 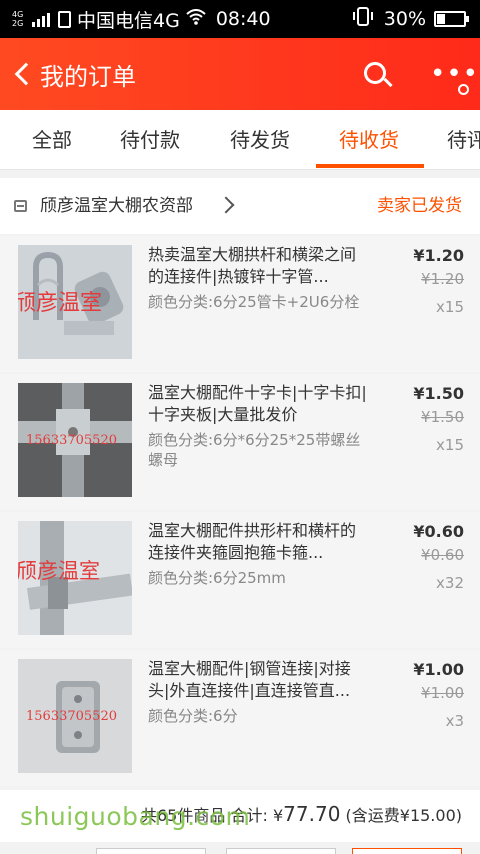 What do you see at coordinates (254, 302) in the screenshot?
I see `product-sku: 颜色分类:6分25管卡+2U6分栓` at bounding box center [254, 302].